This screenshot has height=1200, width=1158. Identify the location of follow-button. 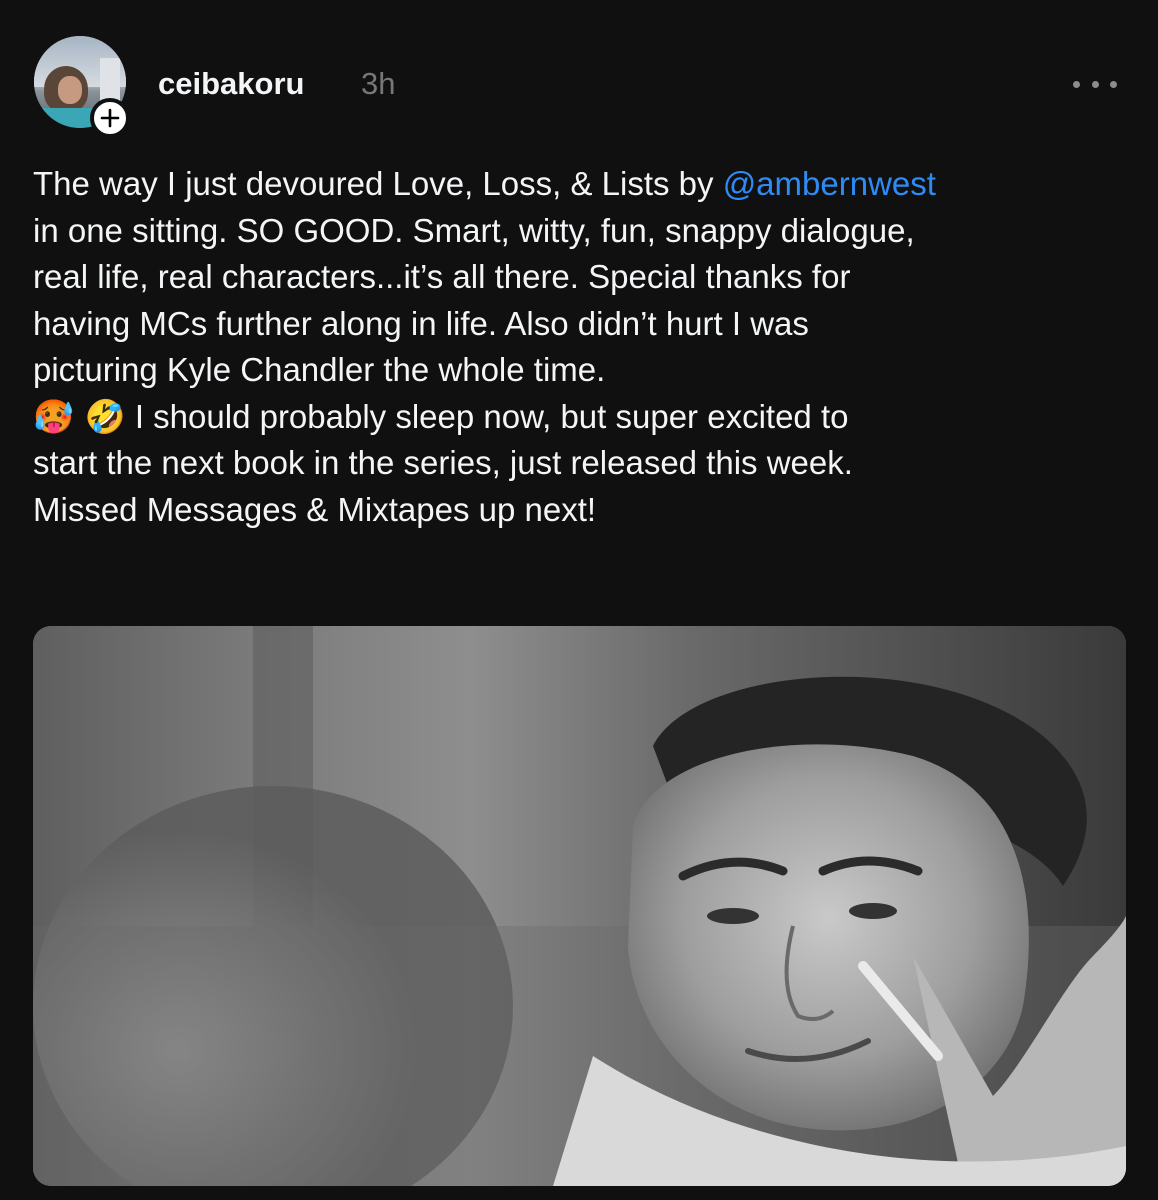
(110, 118).